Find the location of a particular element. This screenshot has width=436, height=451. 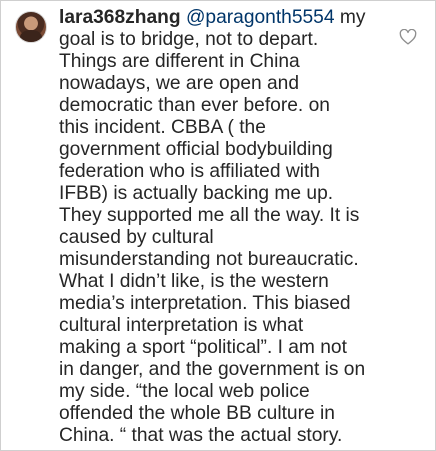

comment-line: this incident. CBBA ( the is located at coordinates (162, 127).